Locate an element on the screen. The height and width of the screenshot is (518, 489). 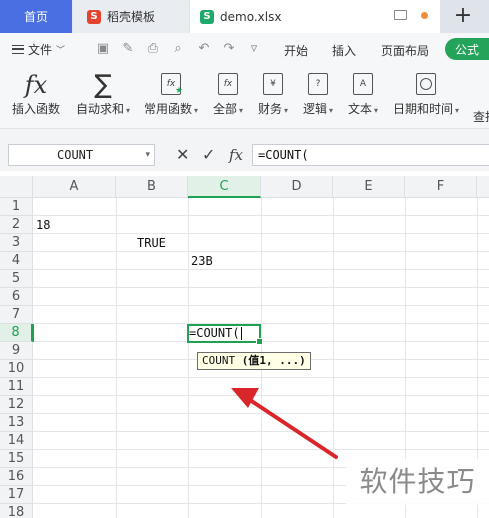
menu-bar: 文件 ﹀ ▣ ✎ ⎙ ⌕ ↶ ↷ ▿ 开始 插入 页面布局 公式 is located at coordinates (244, 49).